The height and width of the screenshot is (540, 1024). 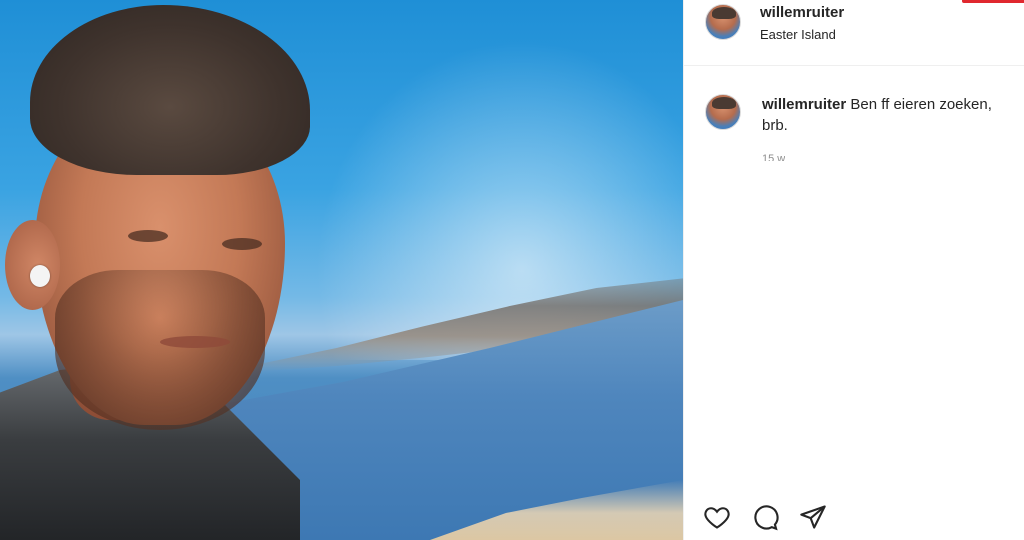 I want to click on action-bar, so click(x=765, y=517).